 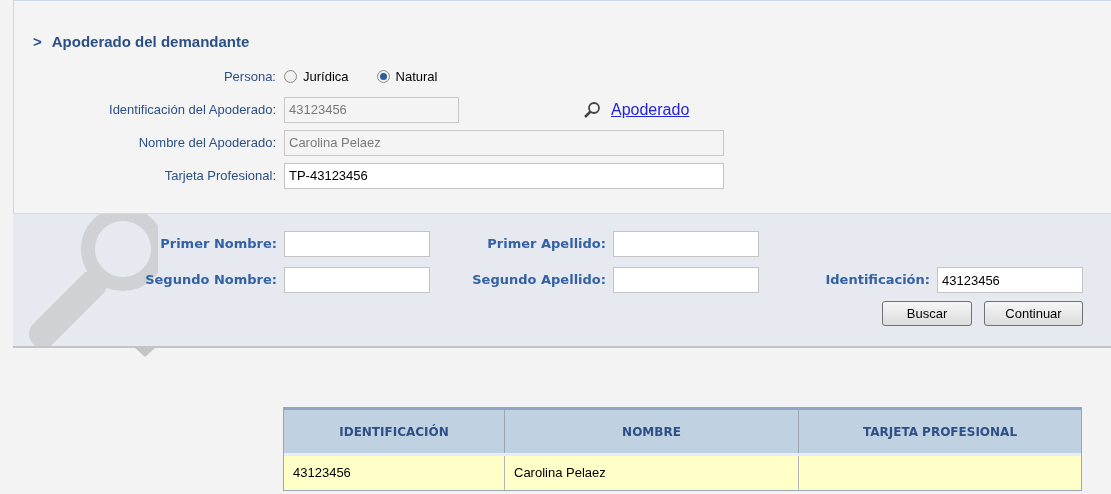 What do you see at coordinates (150, 42) in the screenshot?
I see `section-title: Apoderado del demandante` at bounding box center [150, 42].